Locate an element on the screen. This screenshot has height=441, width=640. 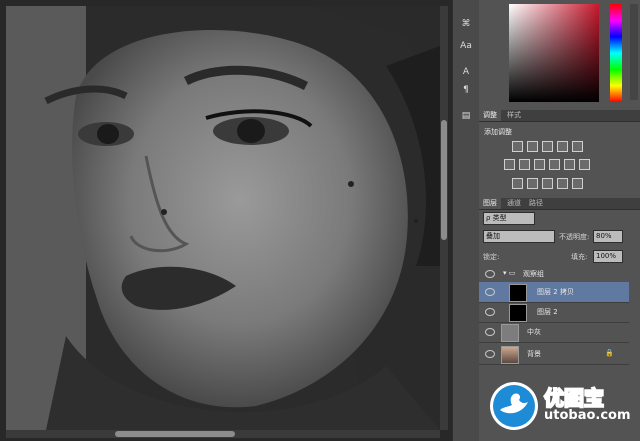
layer-row: 图层 2 is located at coordinates (554, 312).